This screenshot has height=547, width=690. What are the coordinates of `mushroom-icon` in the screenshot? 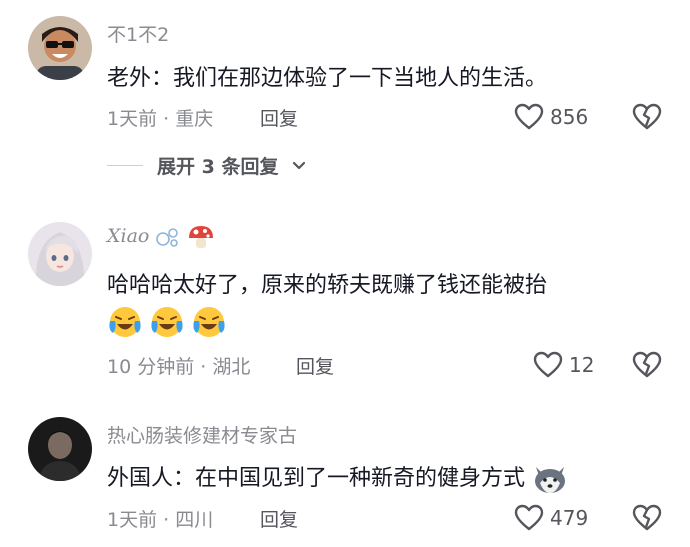 It's located at (201, 237).